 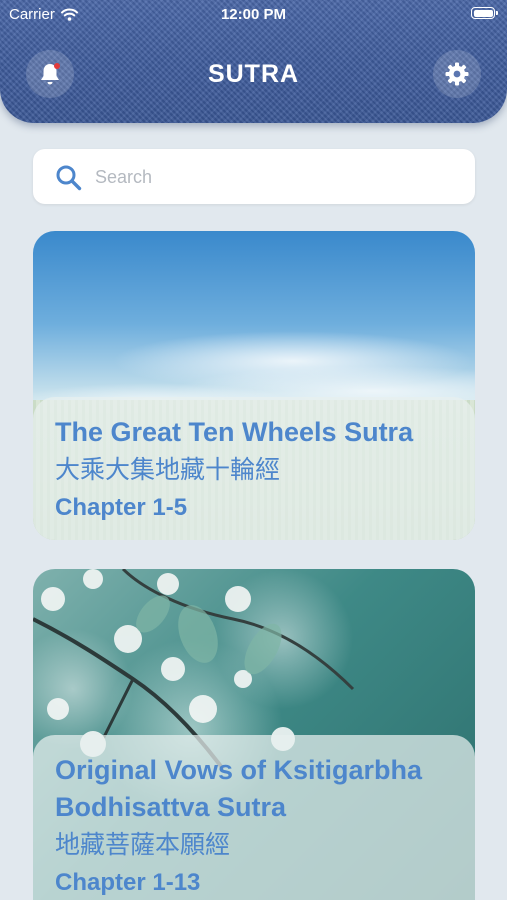 I want to click on sky-image, so click(x=254, y=351).